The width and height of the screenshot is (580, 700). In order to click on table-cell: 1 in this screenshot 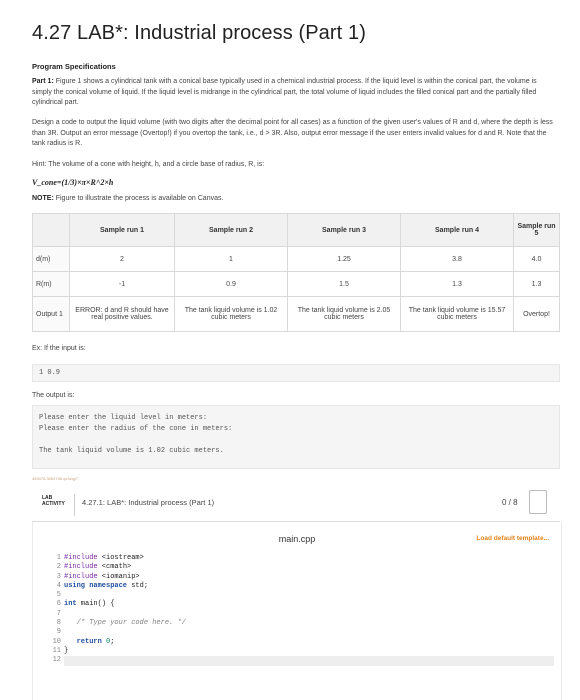, I will do `click(231, 259)`.